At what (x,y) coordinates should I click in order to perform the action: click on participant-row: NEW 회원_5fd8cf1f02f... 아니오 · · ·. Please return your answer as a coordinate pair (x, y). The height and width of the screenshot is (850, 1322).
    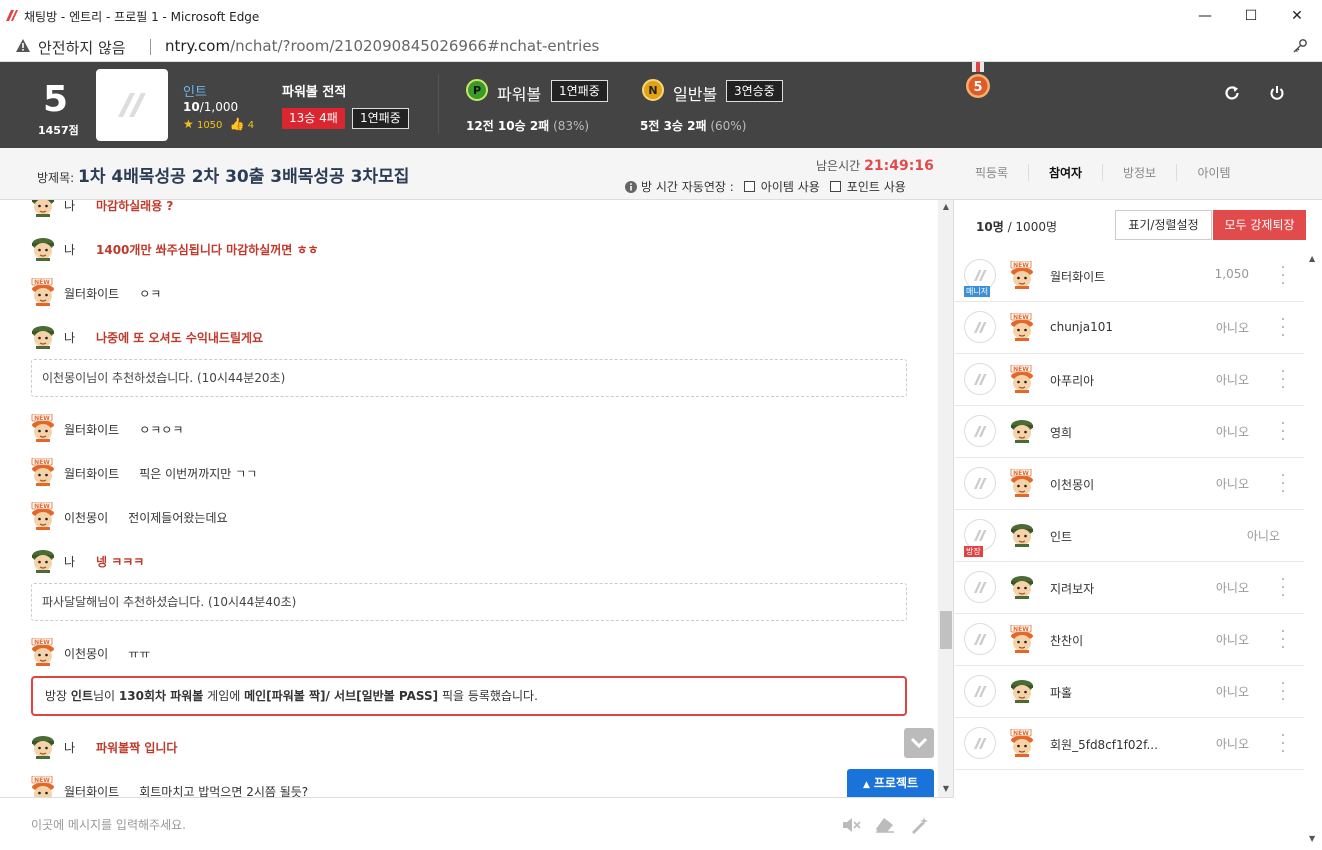
    Looking at the image, I should click on (1129, 744).